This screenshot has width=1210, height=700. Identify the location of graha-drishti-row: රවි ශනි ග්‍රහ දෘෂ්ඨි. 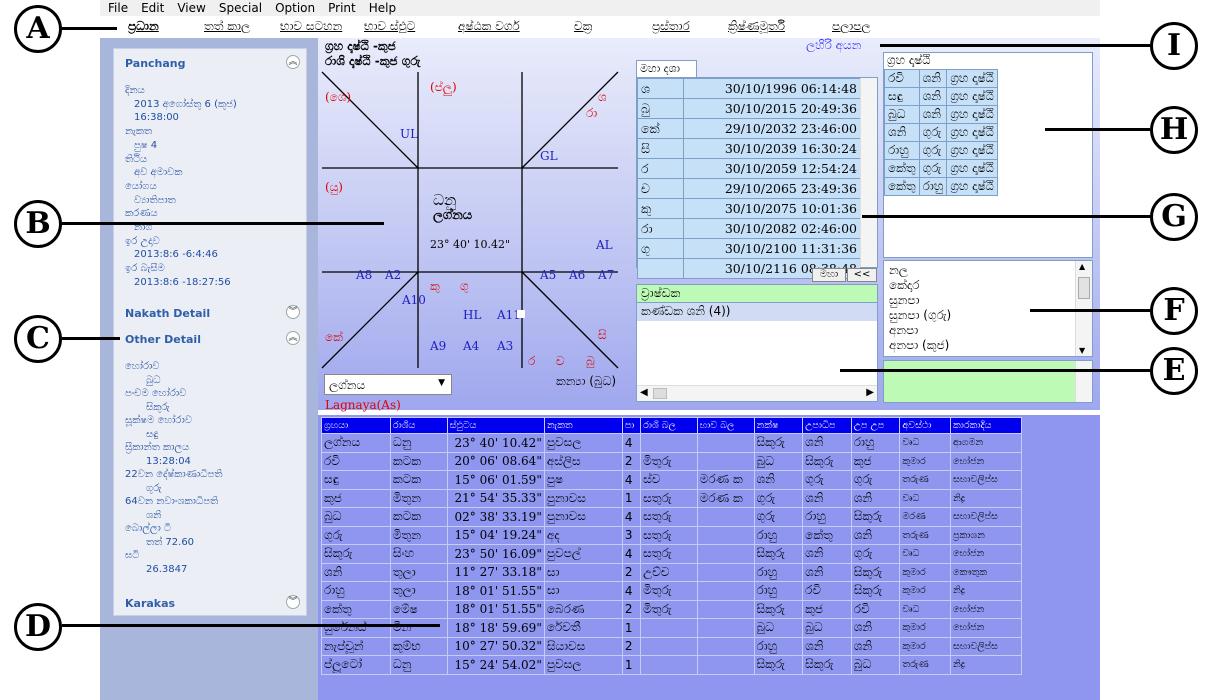
(941, 78).